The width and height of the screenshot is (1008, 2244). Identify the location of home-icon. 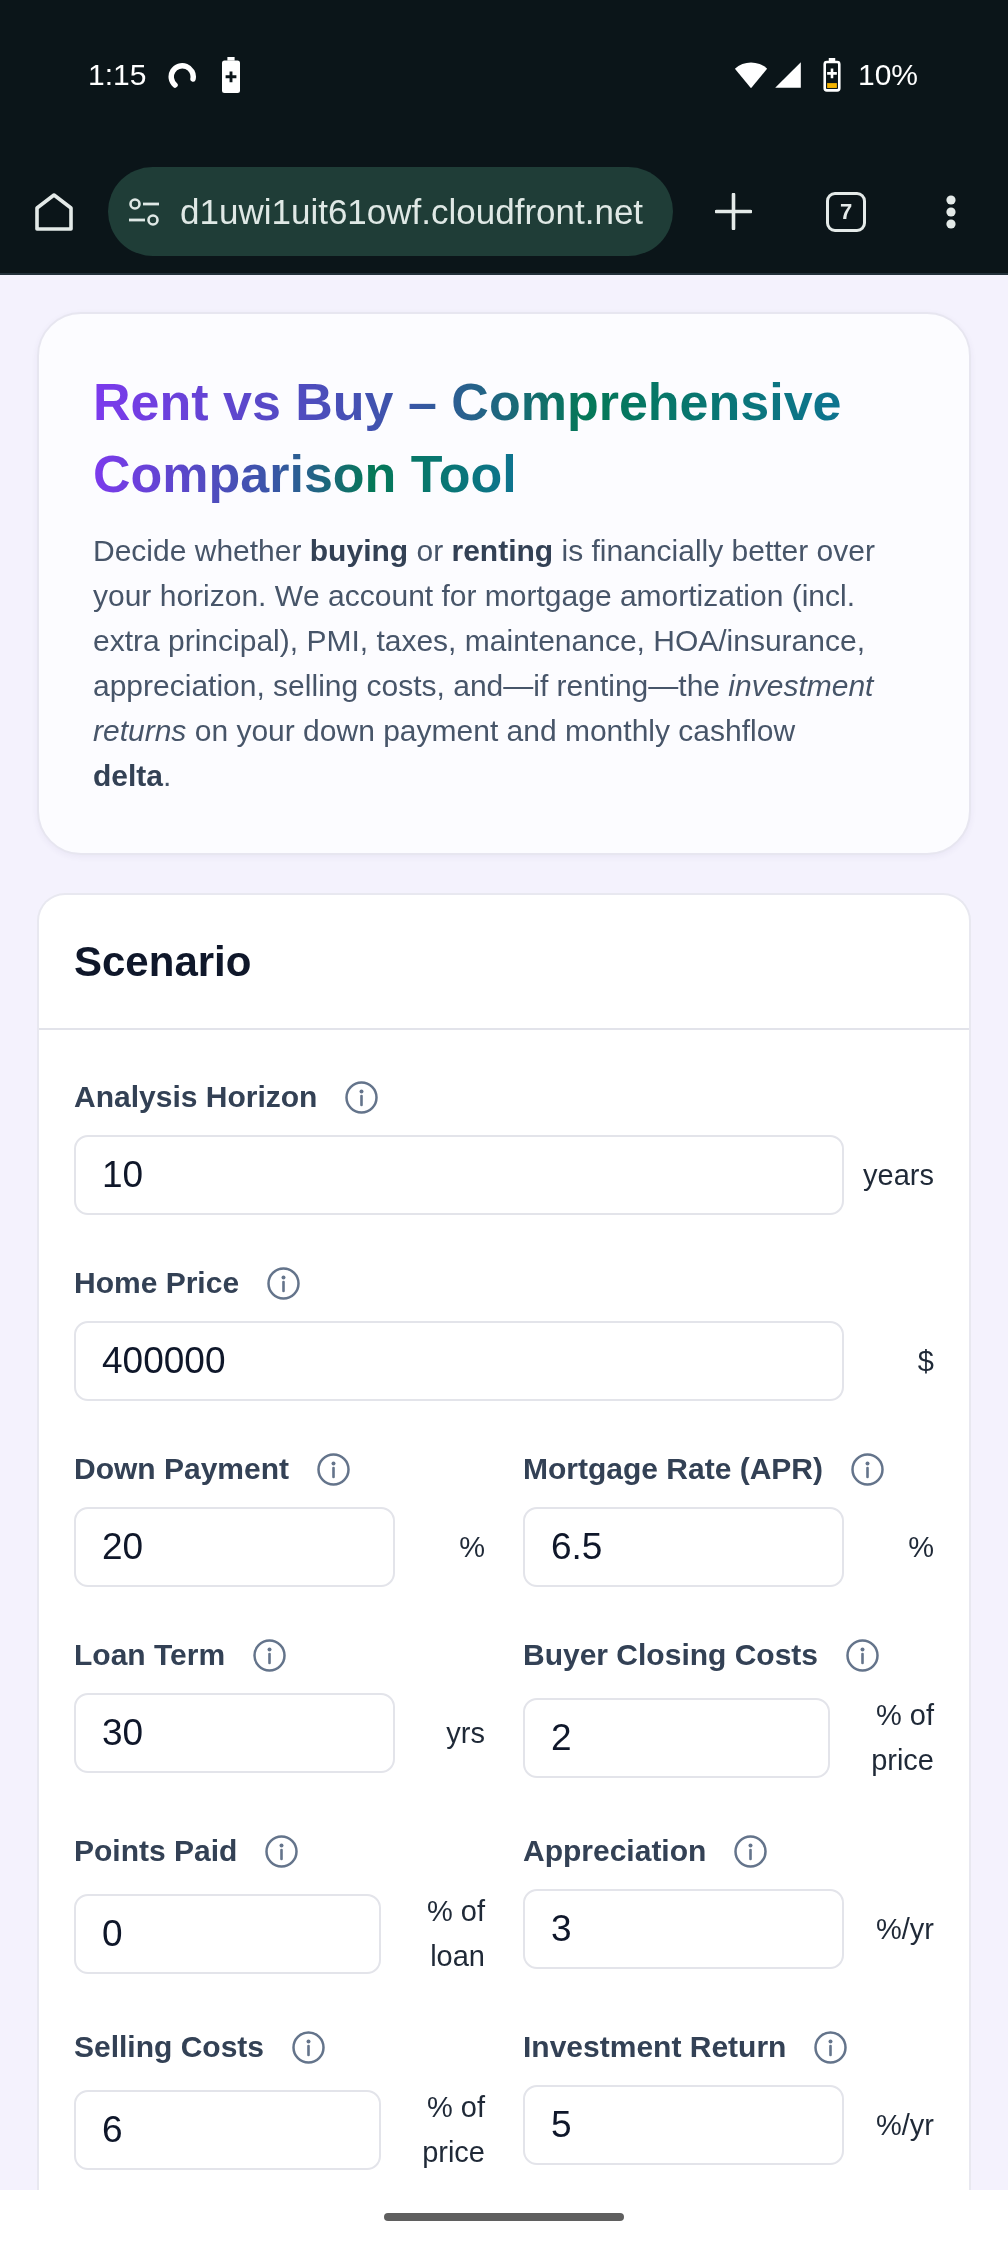
(54, 211).